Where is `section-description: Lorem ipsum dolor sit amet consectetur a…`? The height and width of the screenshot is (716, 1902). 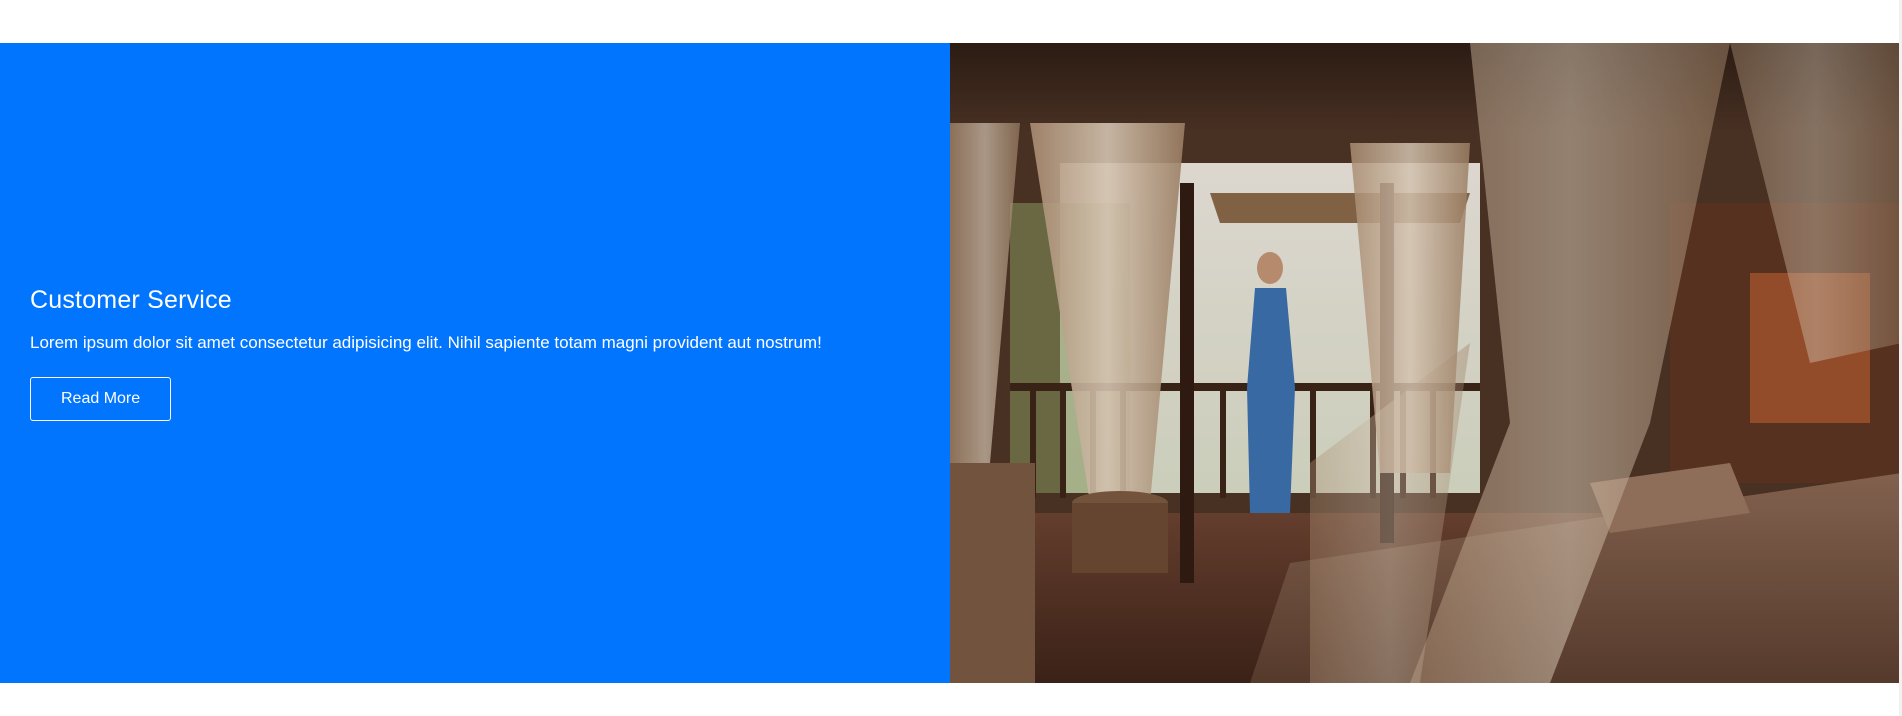 section-description: Lorem ipsum dolor sit amet consectetur a… is located at coordinates (426, 342).